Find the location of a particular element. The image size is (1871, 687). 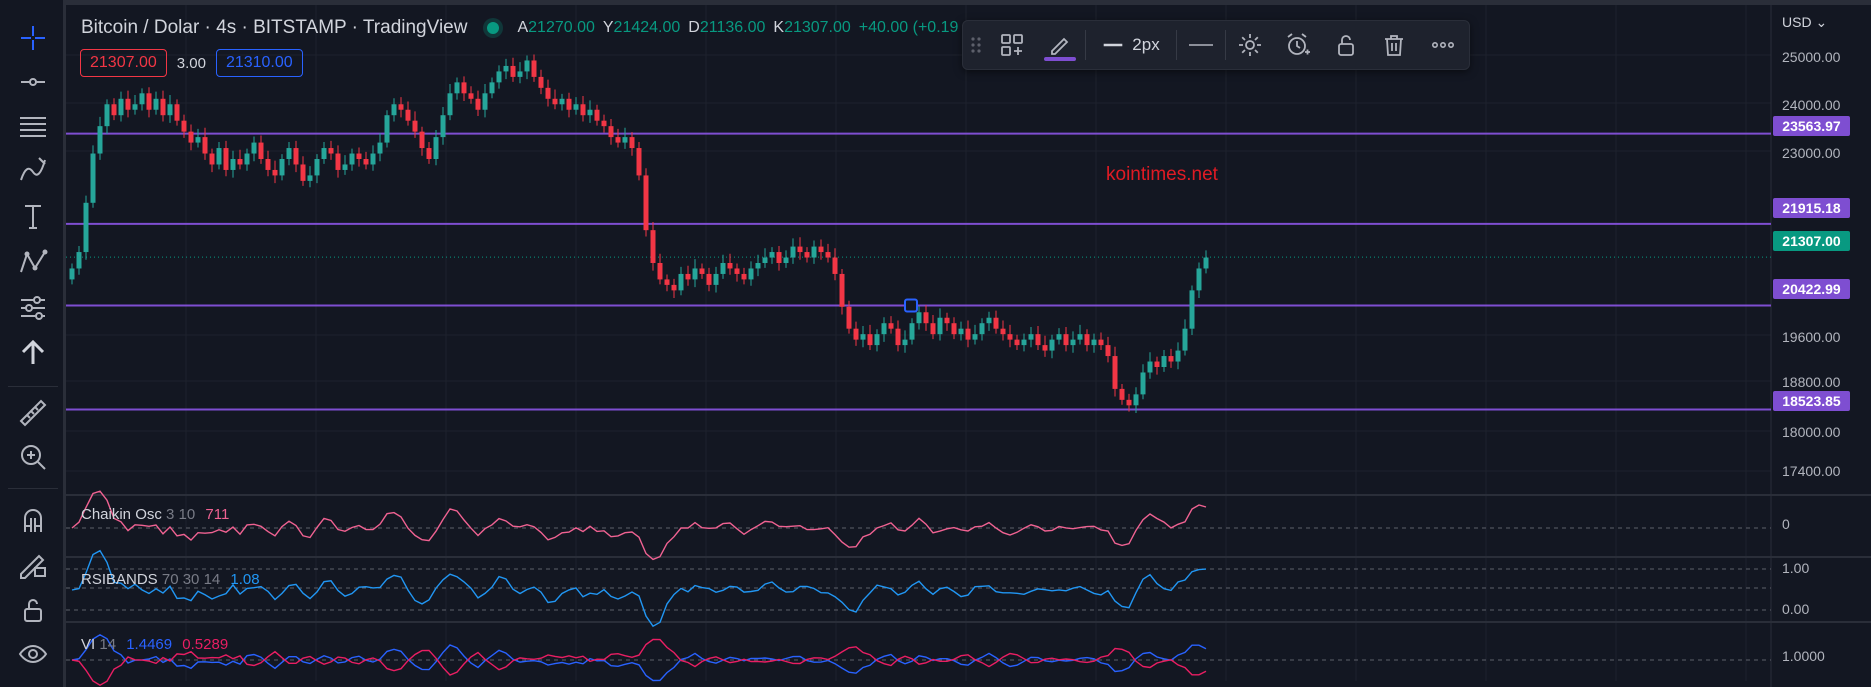

zoom-in-tool is located at coordinates (33, 457).